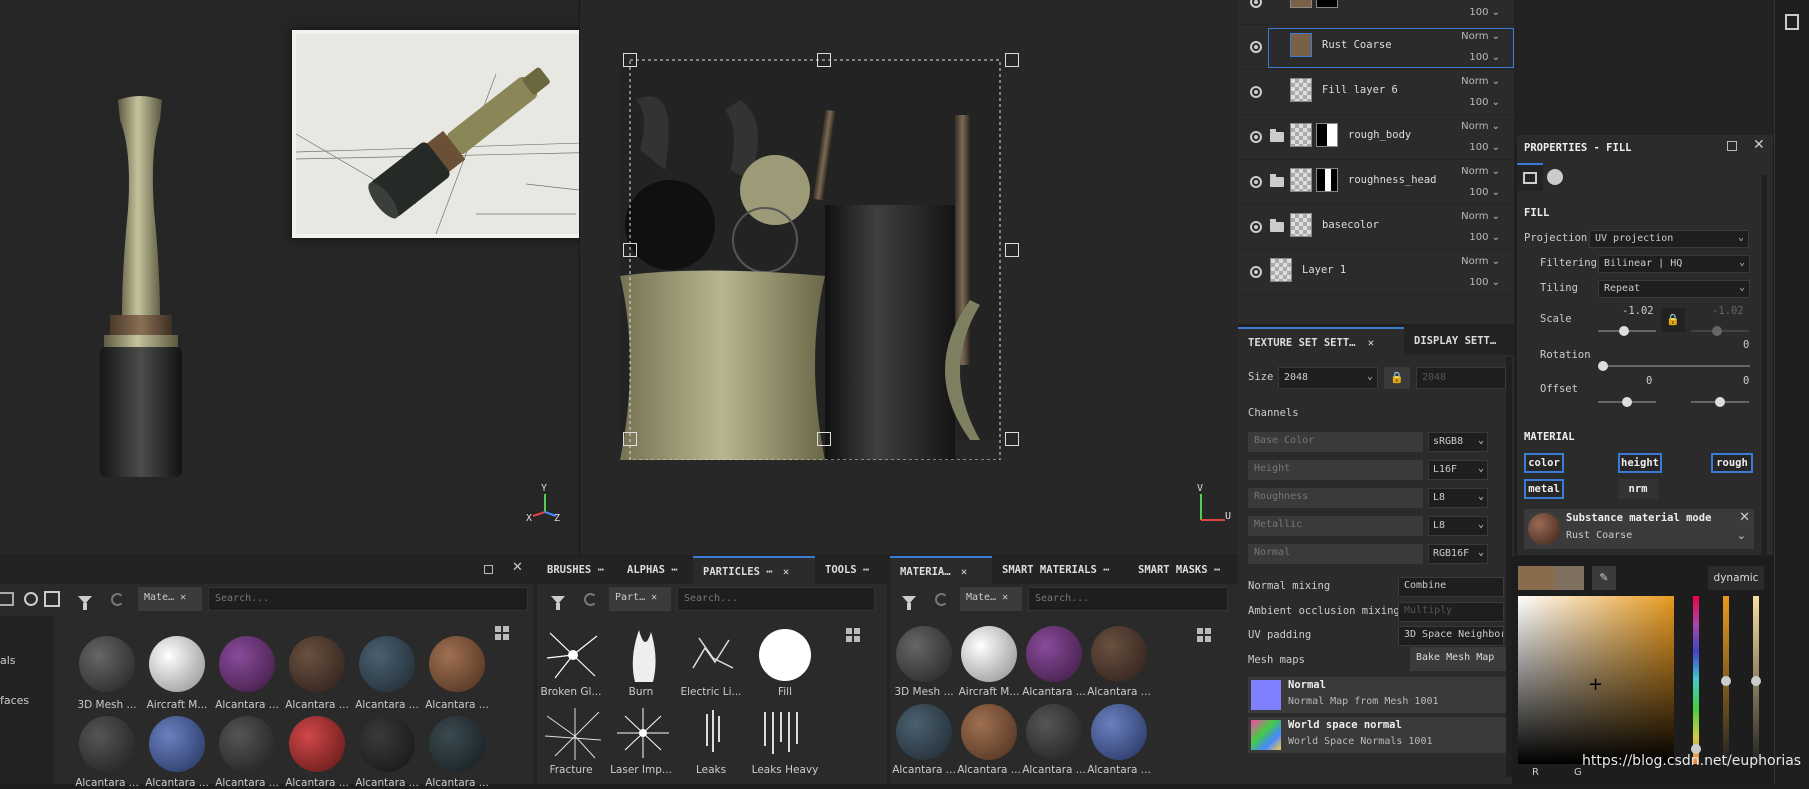  What do you see at coordinates (52, 599) in the screenshot?
I see `export-icon` at bounding box center [52, 599].